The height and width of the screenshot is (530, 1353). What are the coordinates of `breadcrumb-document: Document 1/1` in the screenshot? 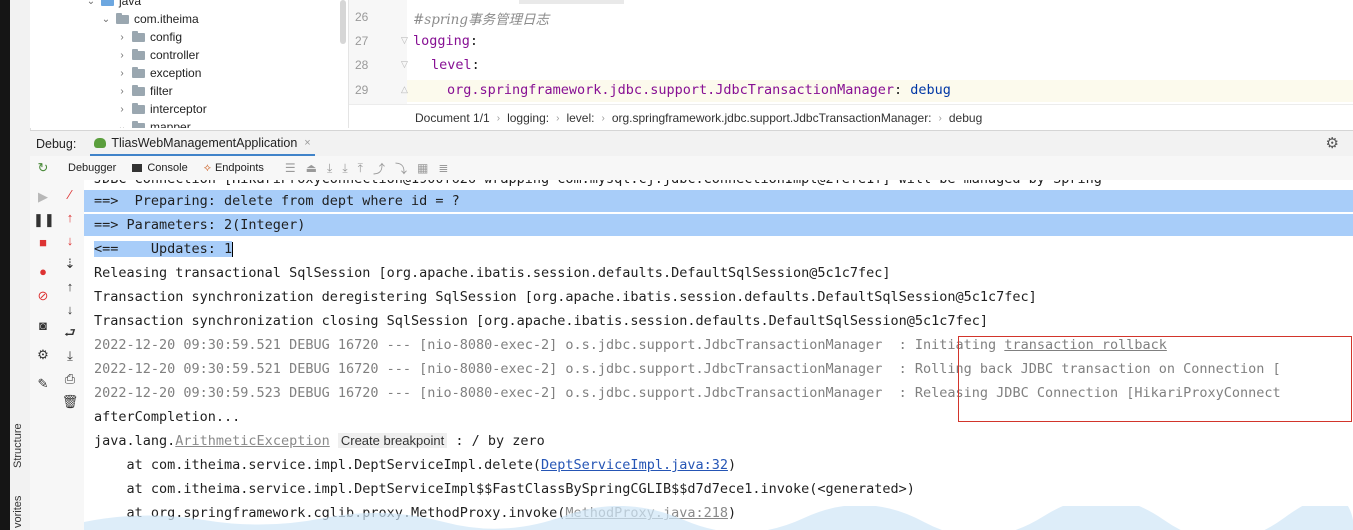 It's located at (452, 118).